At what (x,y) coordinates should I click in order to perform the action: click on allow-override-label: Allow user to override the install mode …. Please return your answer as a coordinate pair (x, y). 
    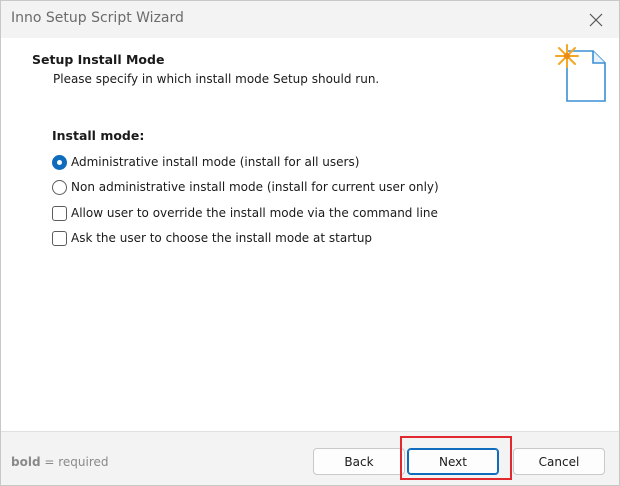
    Looking at the image, I should click on (254, 213).